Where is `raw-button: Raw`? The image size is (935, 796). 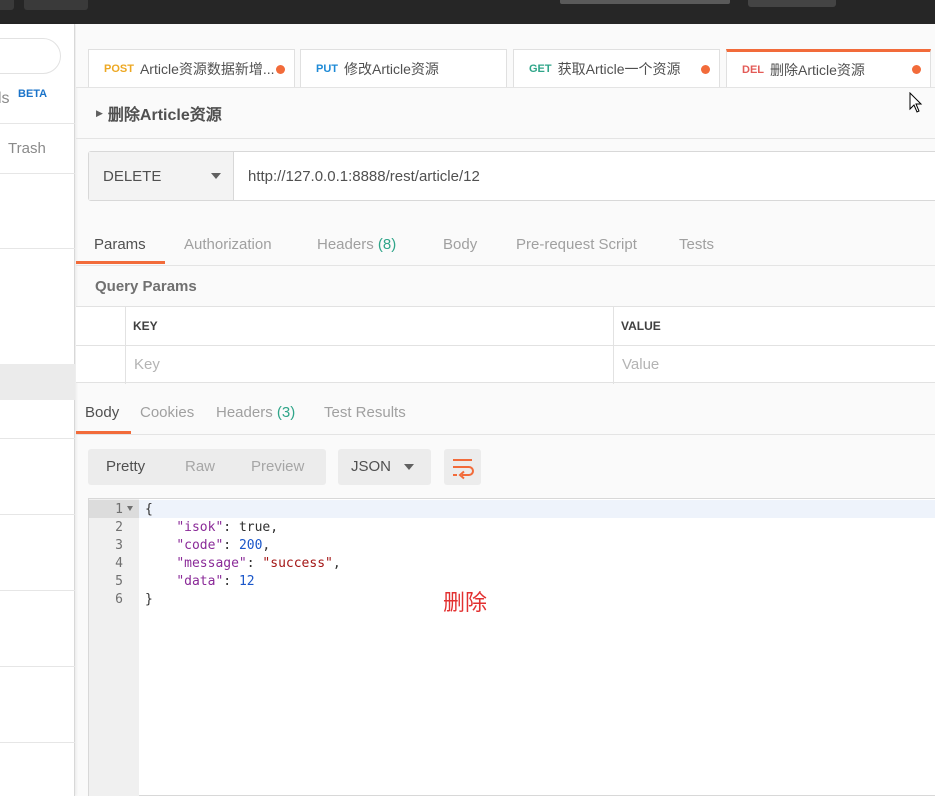 raw-button: Raw is located at coordinates (200, 466).